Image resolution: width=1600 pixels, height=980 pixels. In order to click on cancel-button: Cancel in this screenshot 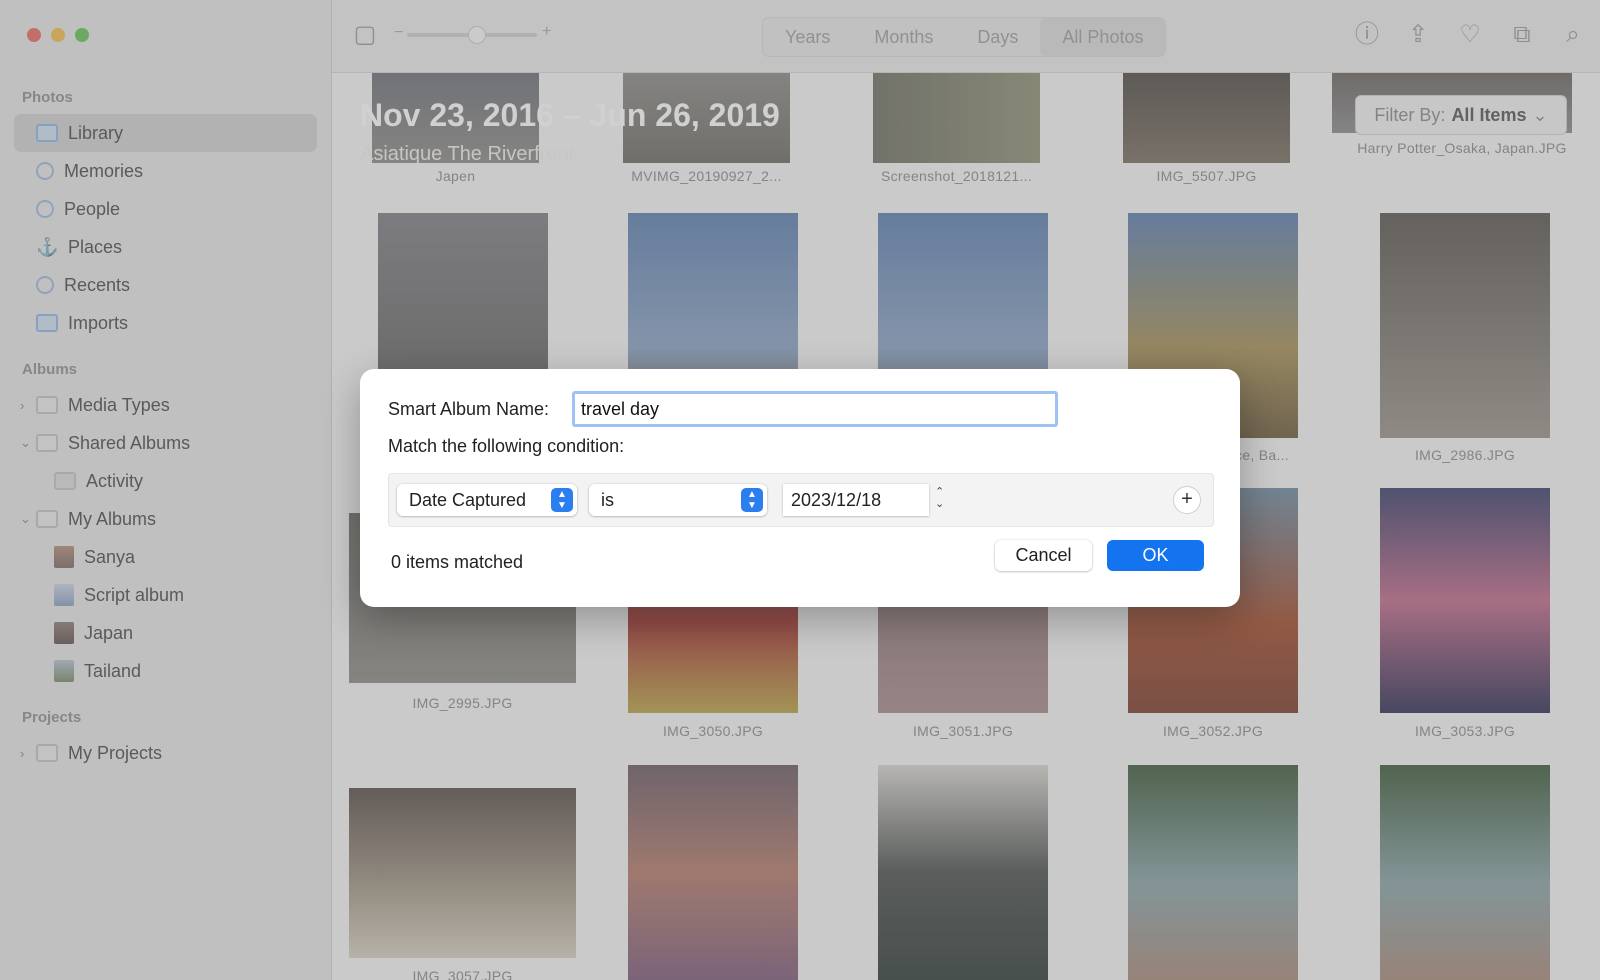, I will do `click(1043, 555)`.